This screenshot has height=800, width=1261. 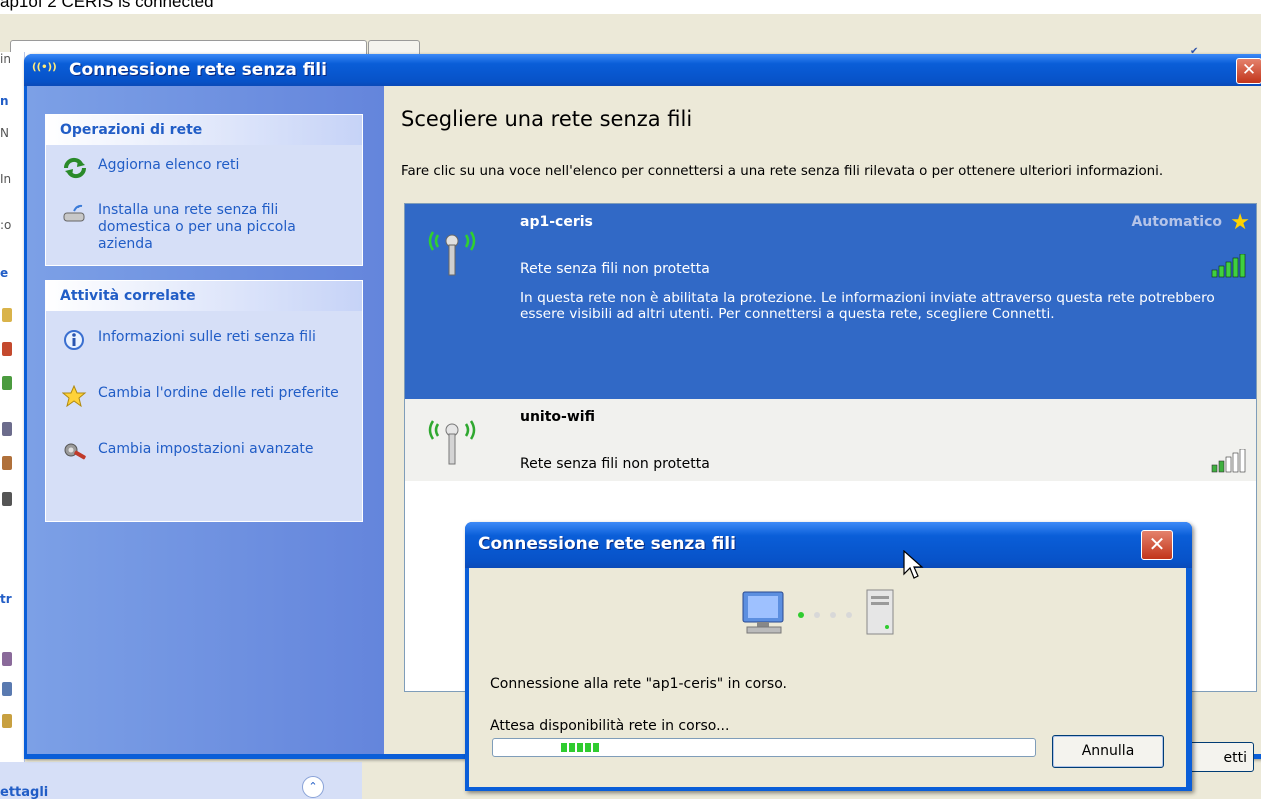 I want to click on setup-wireless-icon: •, so click(x=74, y=212).